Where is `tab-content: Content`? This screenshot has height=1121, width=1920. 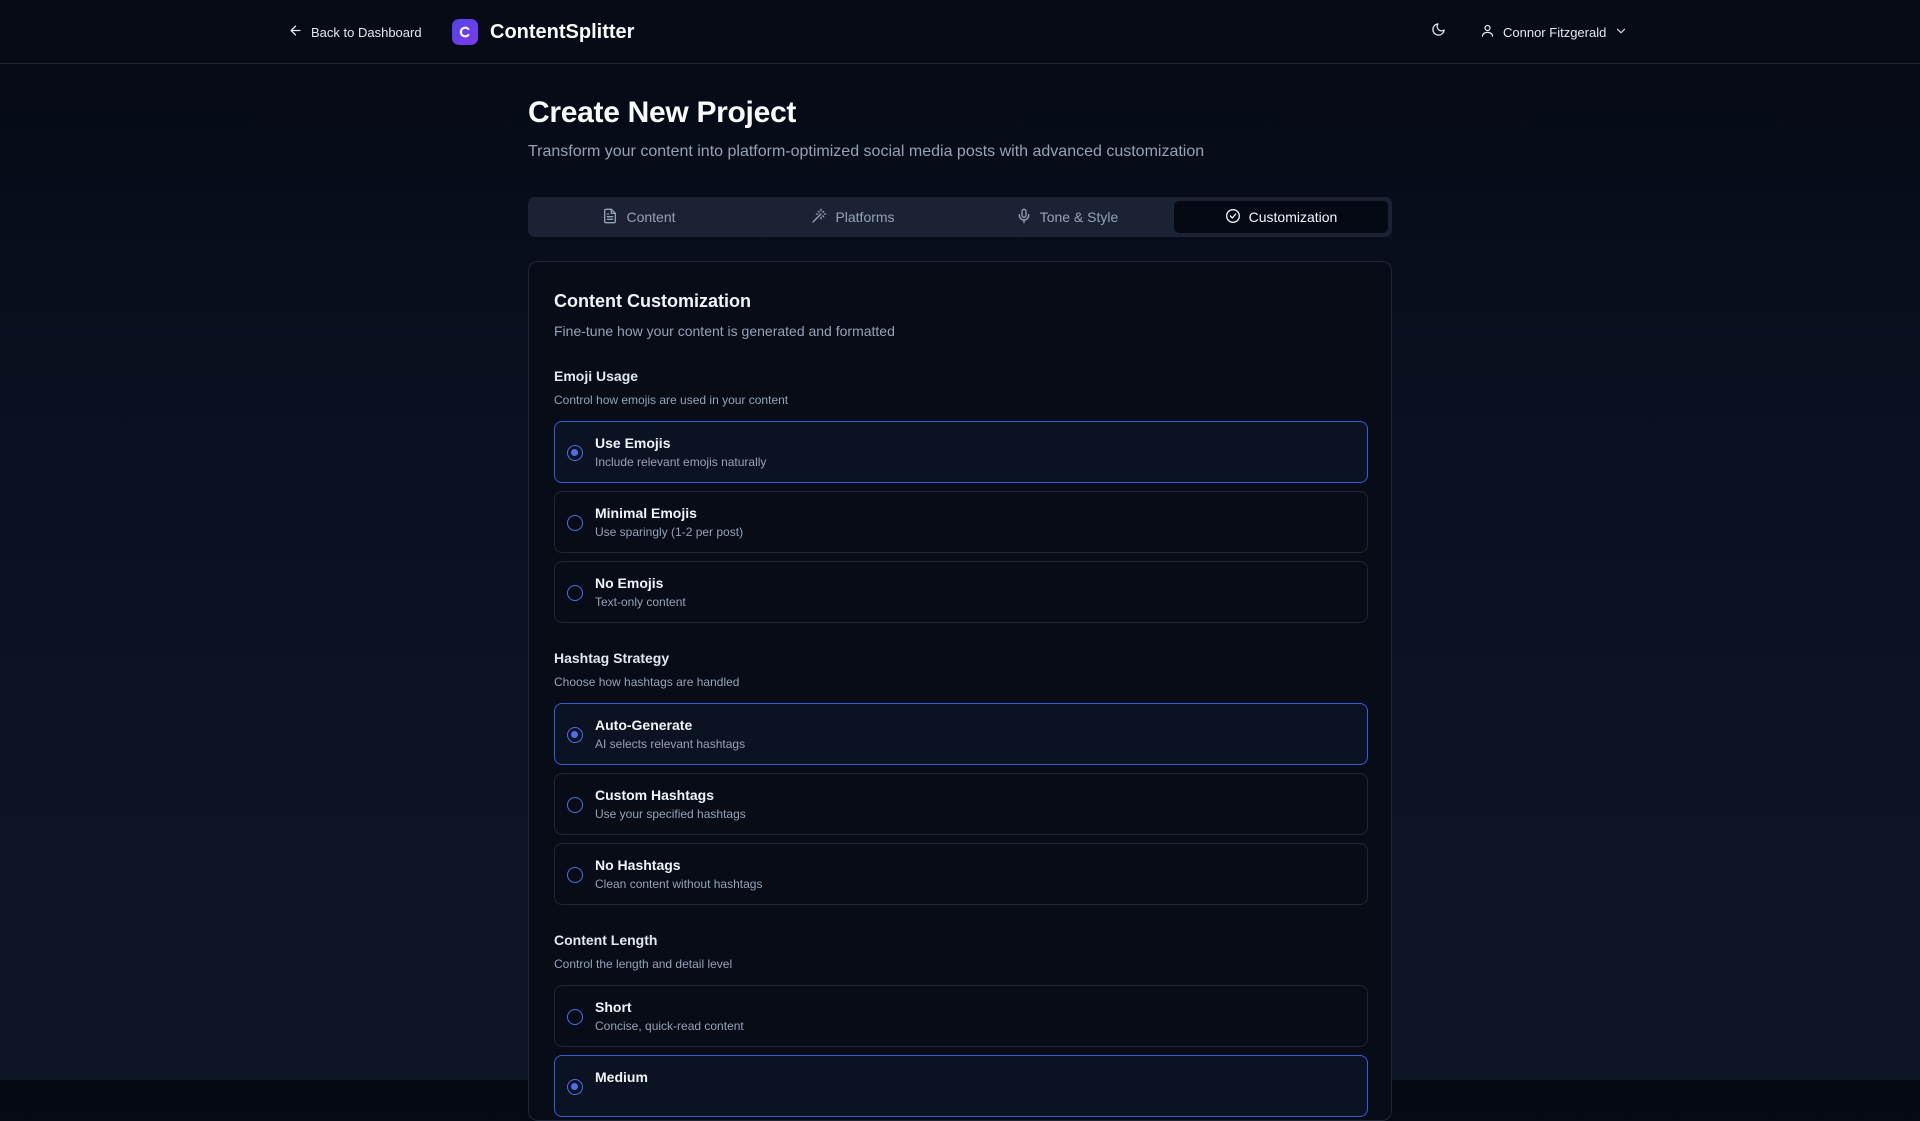
tab-content: Content is located at coordinates (639, 217).